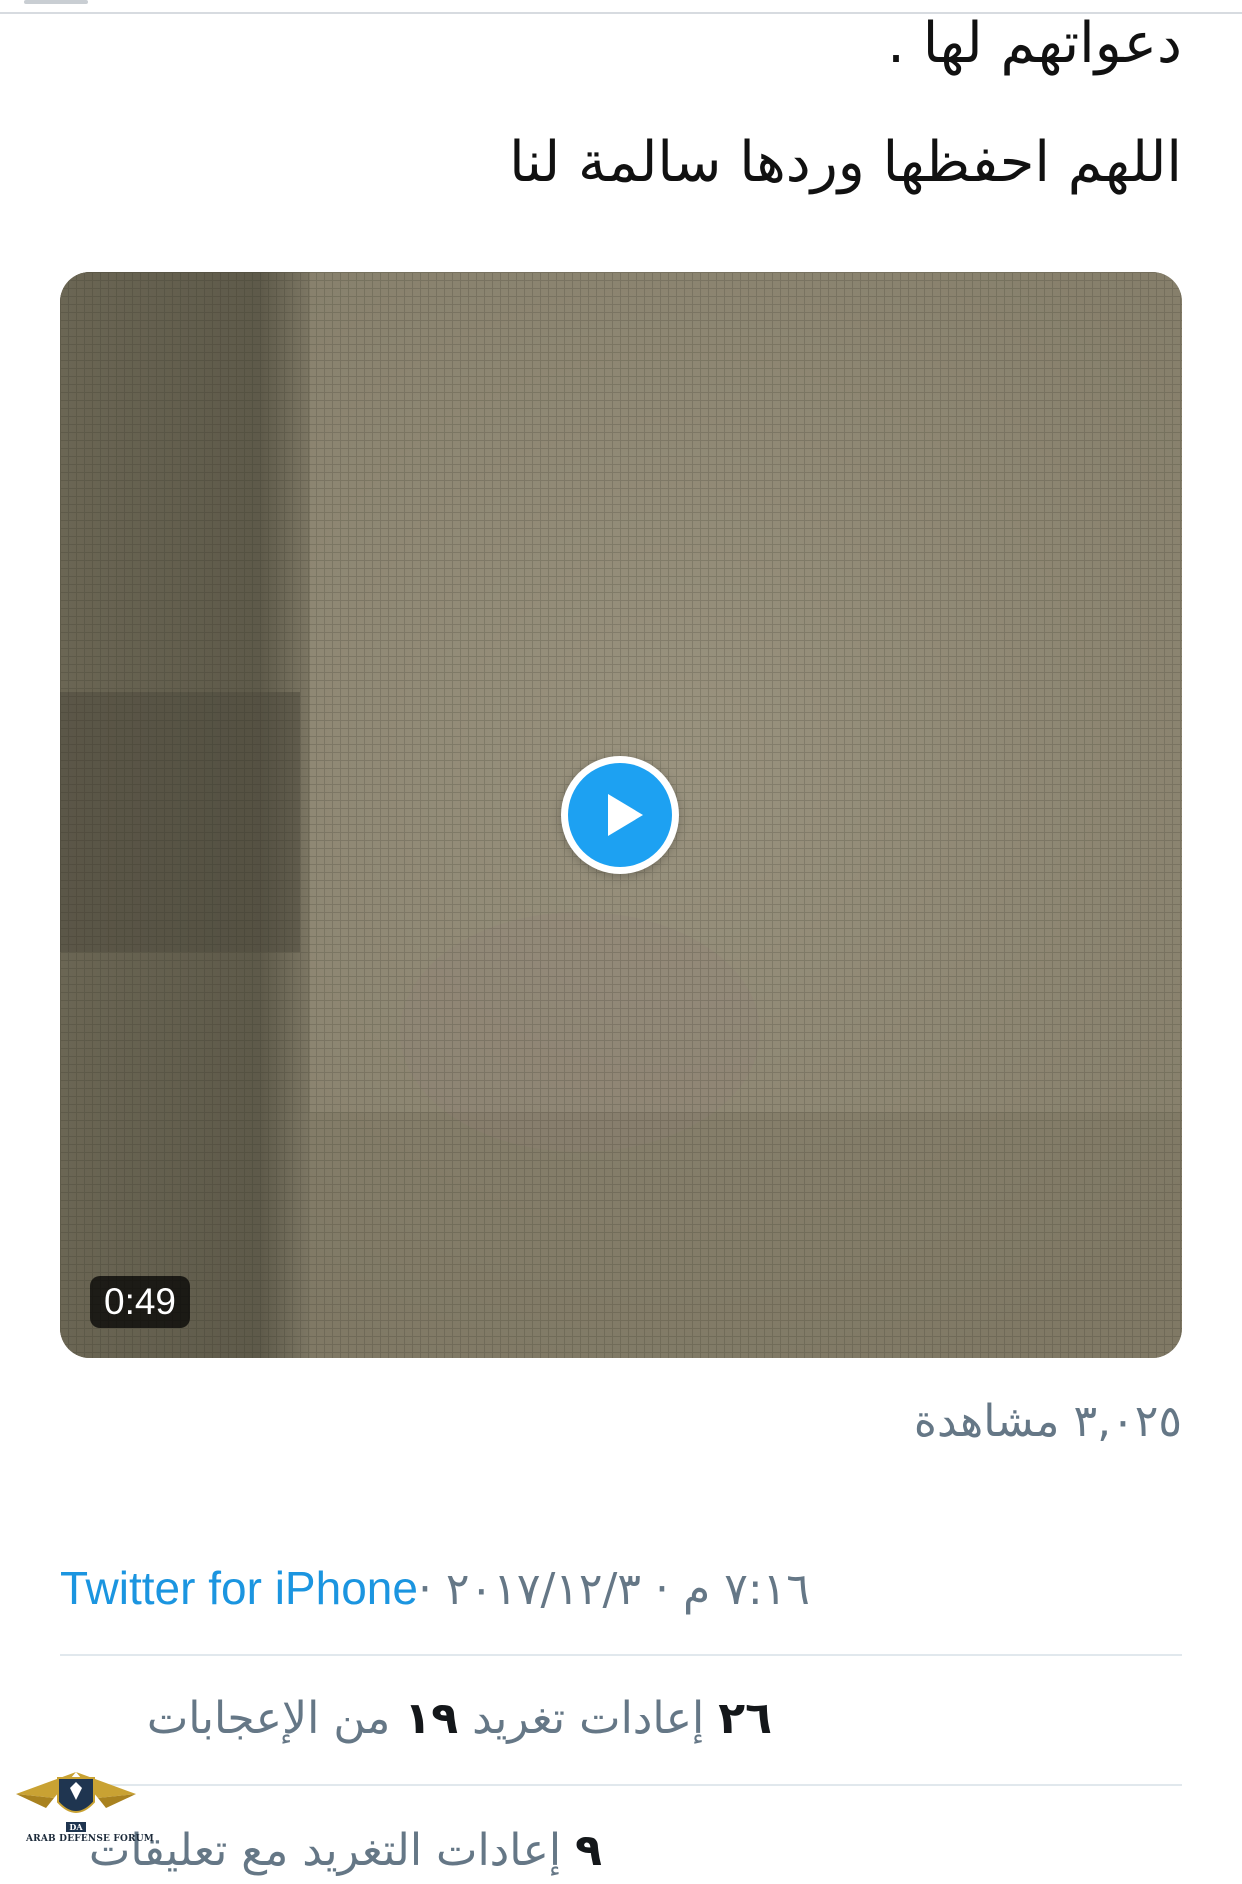  I want to click on svg-text: DA, so click(76, 1827).